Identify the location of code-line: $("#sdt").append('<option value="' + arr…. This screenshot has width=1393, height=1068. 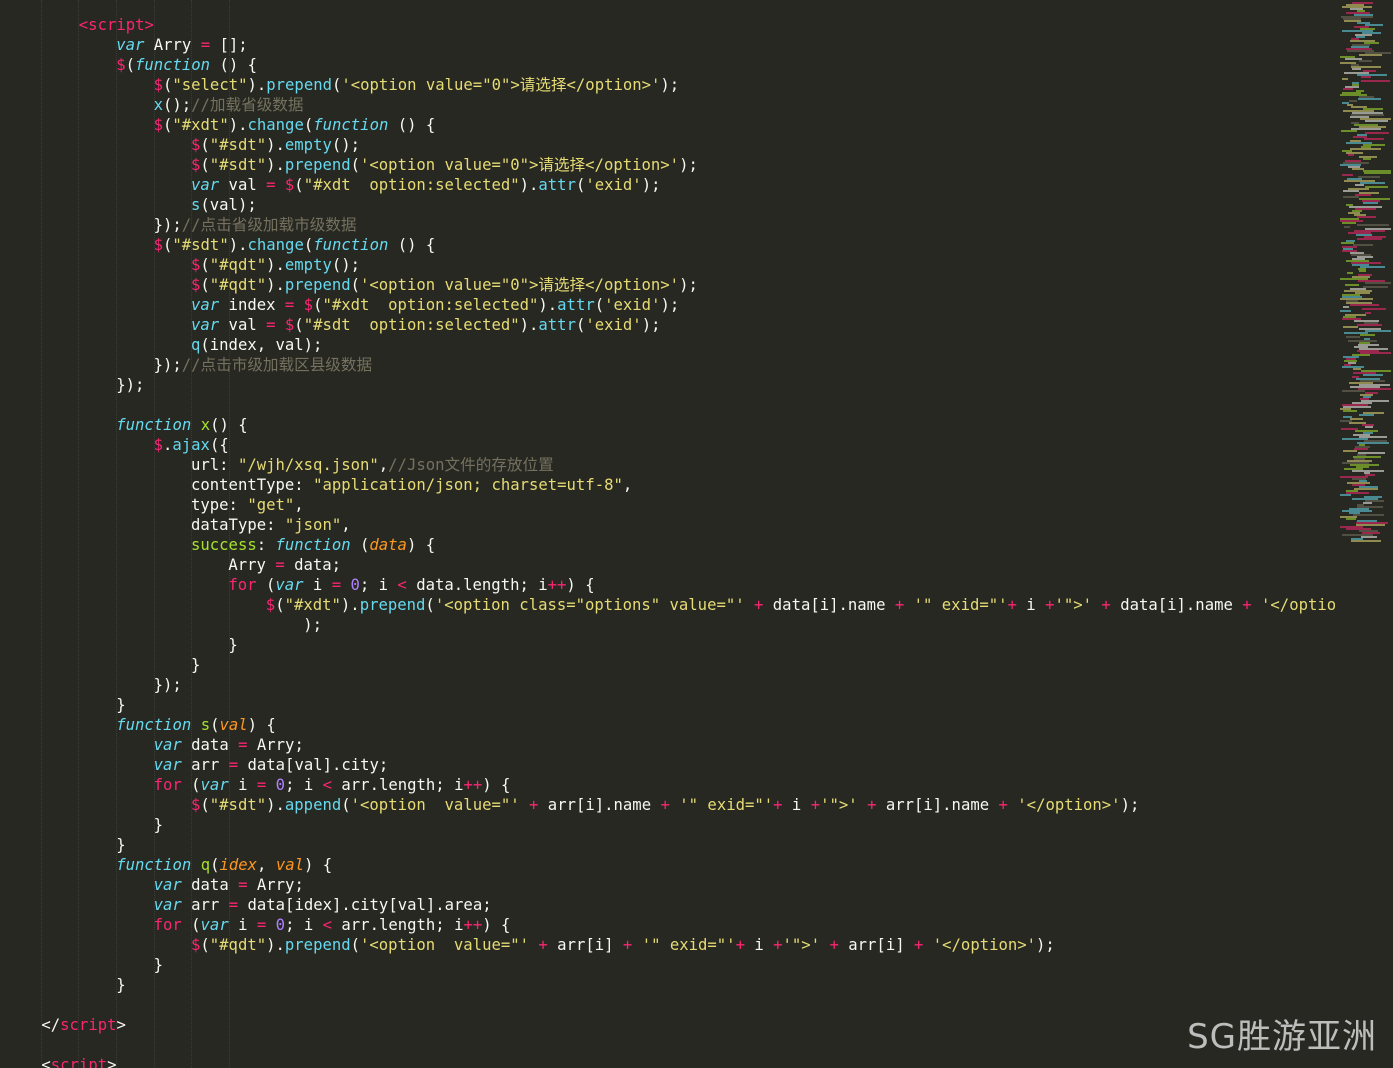
(665, 805).